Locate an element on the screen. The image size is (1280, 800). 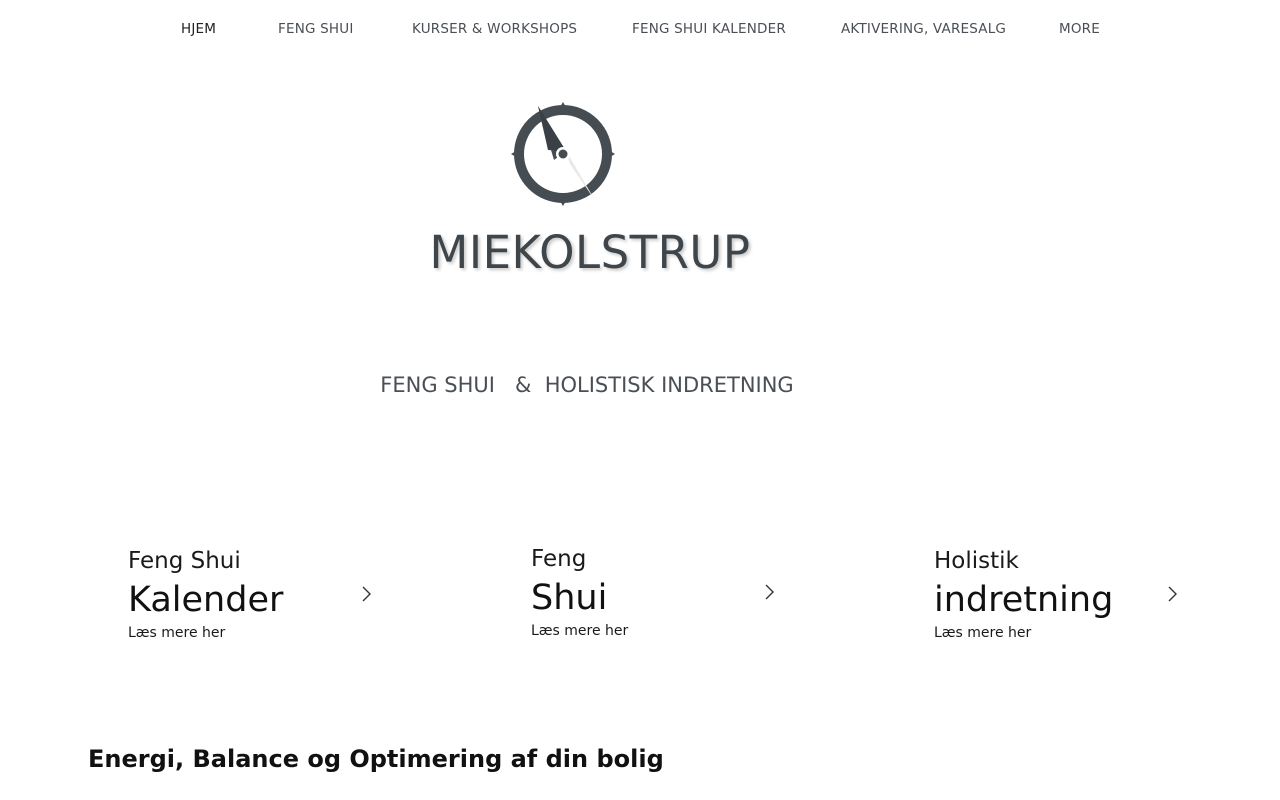
site-logo: MIEKOLSTRUP is located at coordinates (590, 193).